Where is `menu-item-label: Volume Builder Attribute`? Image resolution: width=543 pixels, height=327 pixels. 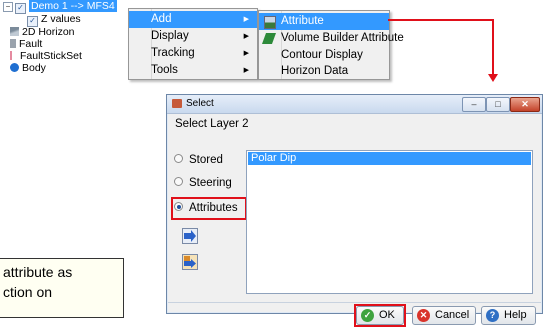
menu-item-label: Volume Builder Attribute is located at coordinates (342, 38).